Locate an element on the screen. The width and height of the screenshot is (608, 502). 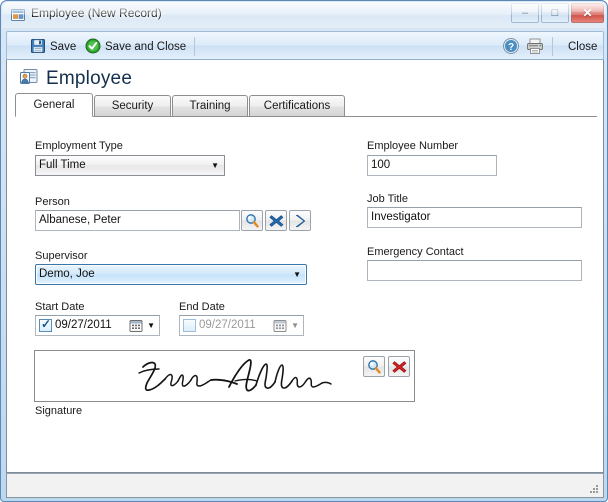
employee-number-input: 100 is located at coordinates (432, 165).